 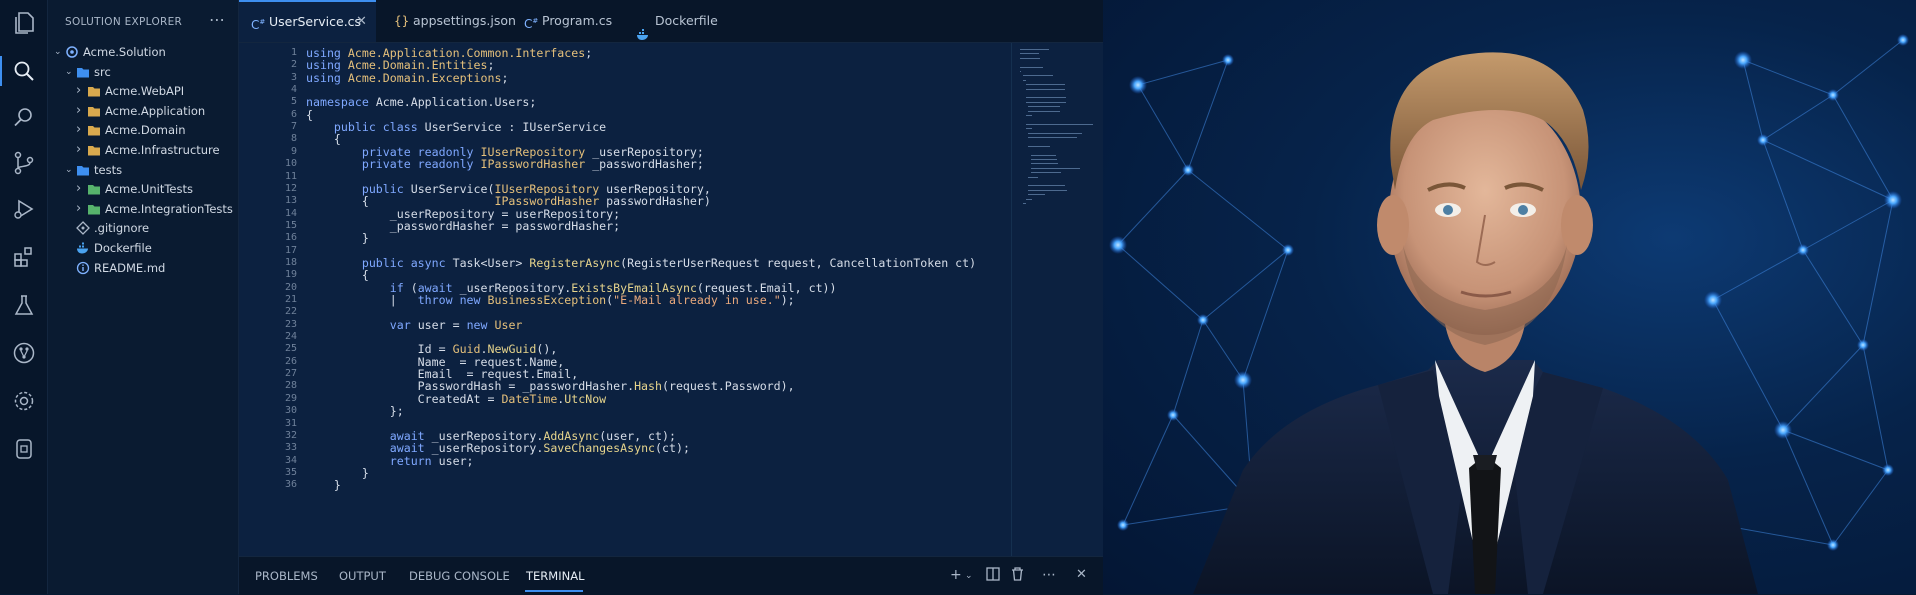 I want to click on more-actions-icon: ⋯, so click(x=217, y=19).